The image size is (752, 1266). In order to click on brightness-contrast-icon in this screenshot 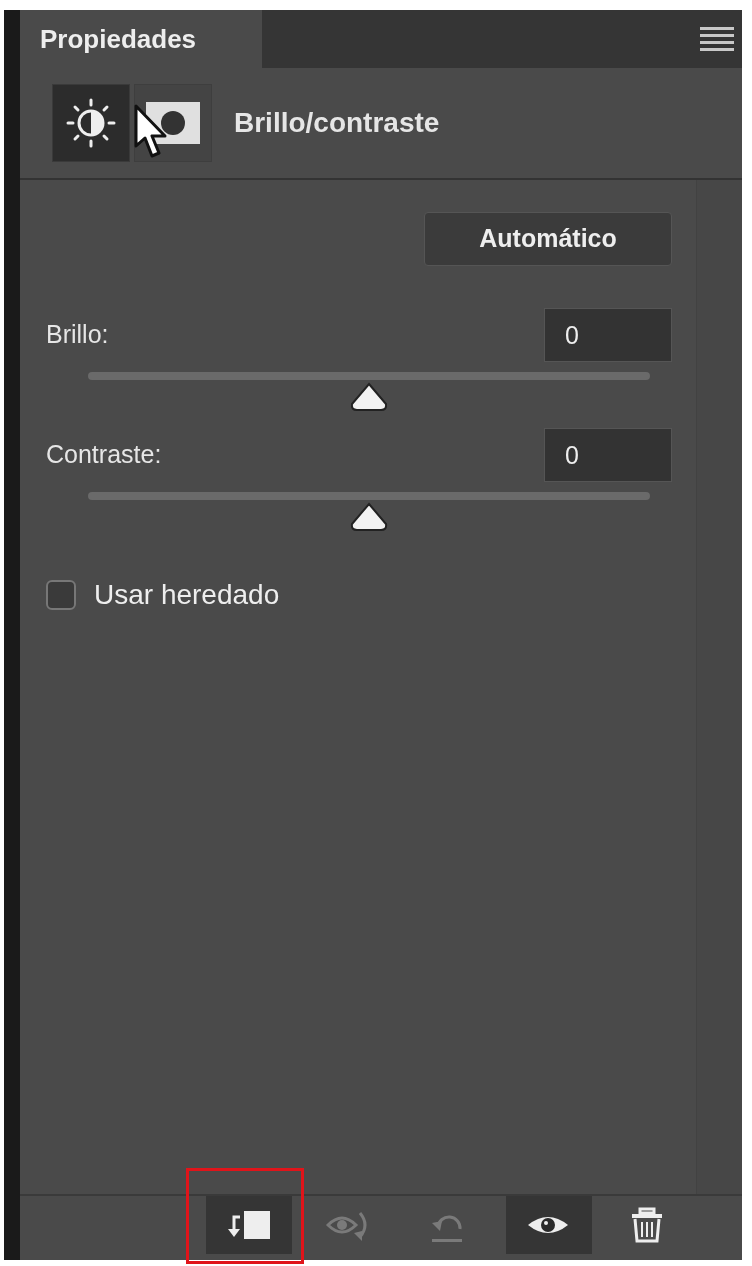, I will do `click(91, 123)`.